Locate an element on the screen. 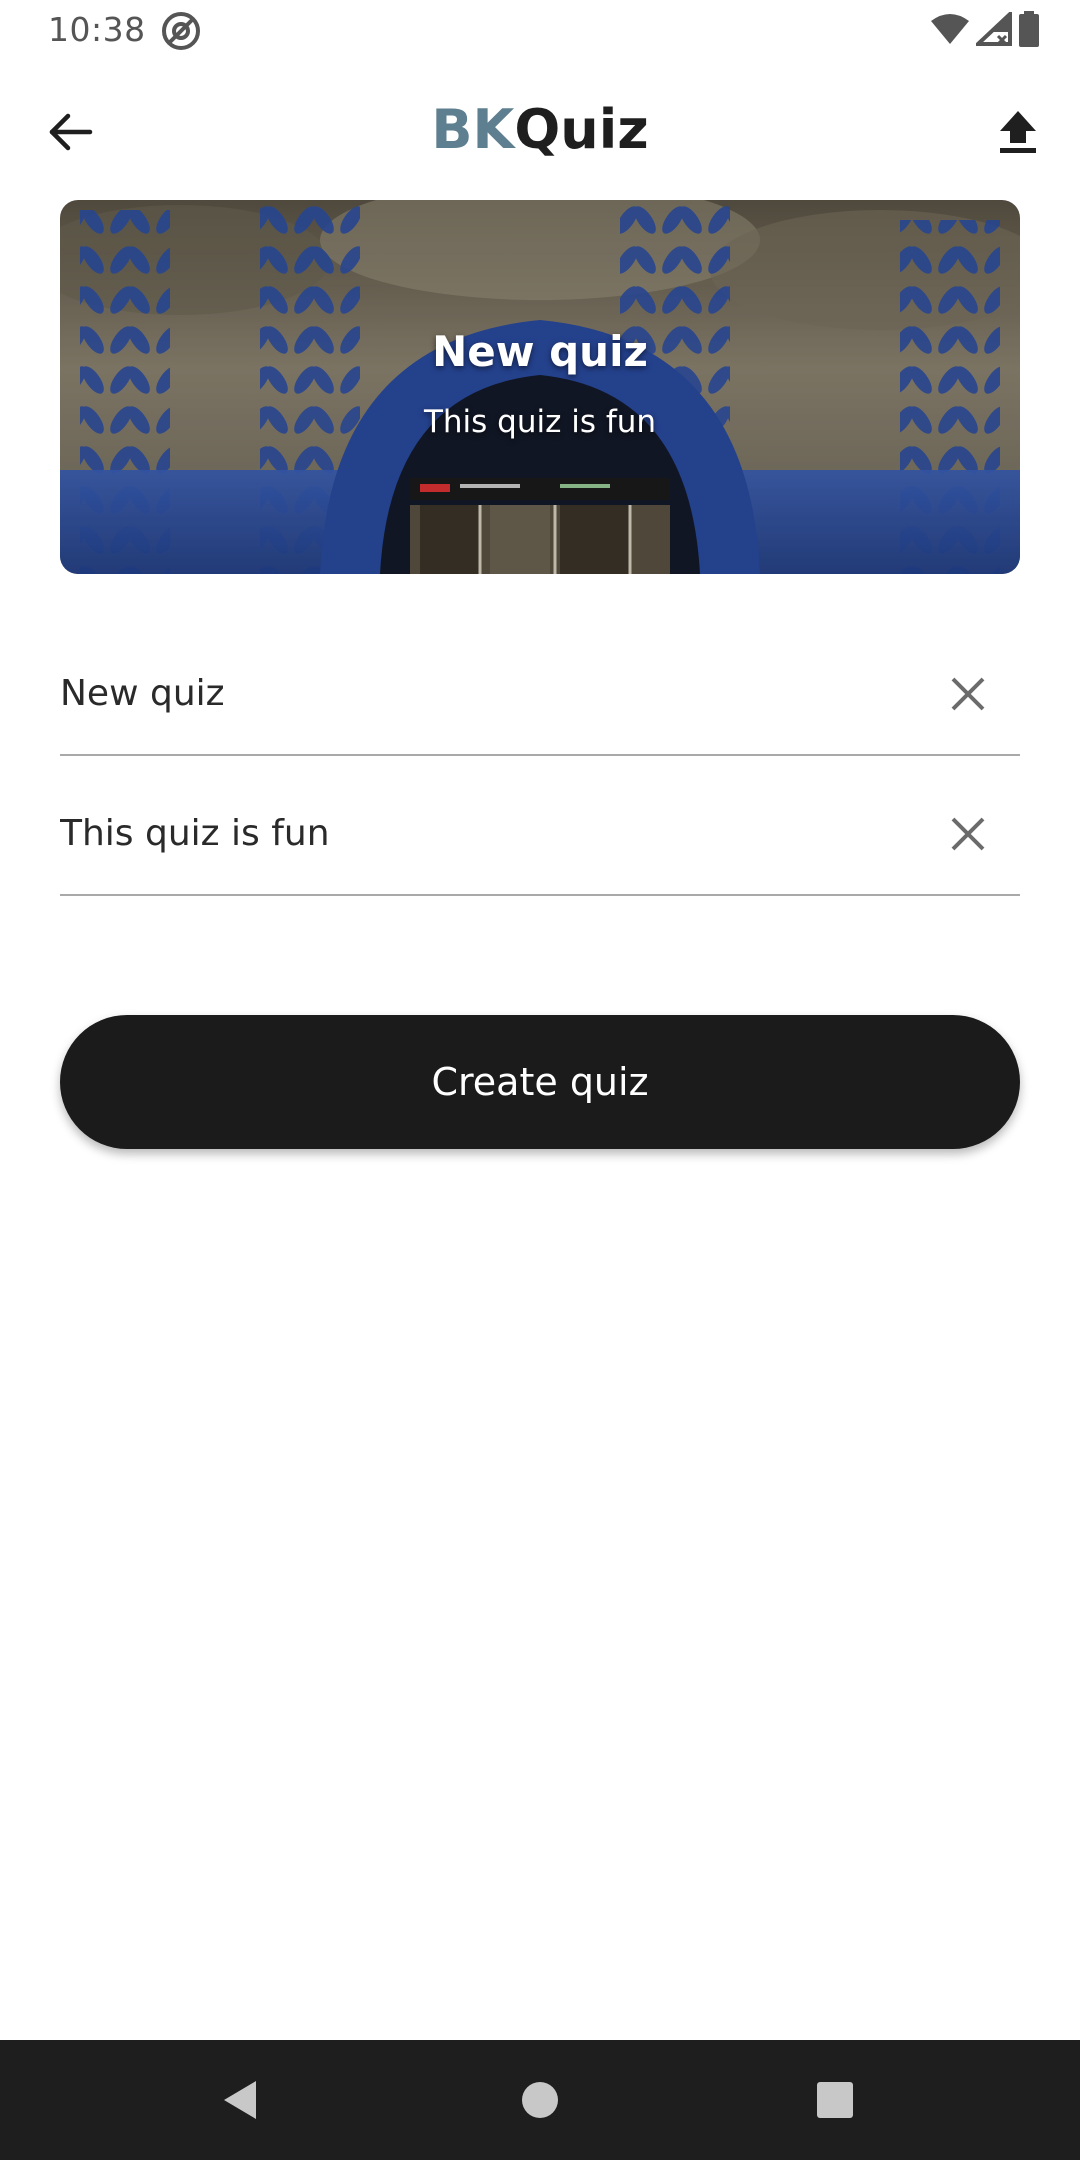 The image size is (1080, 2160). nav-back-button is located at coordinates (240, 2100).